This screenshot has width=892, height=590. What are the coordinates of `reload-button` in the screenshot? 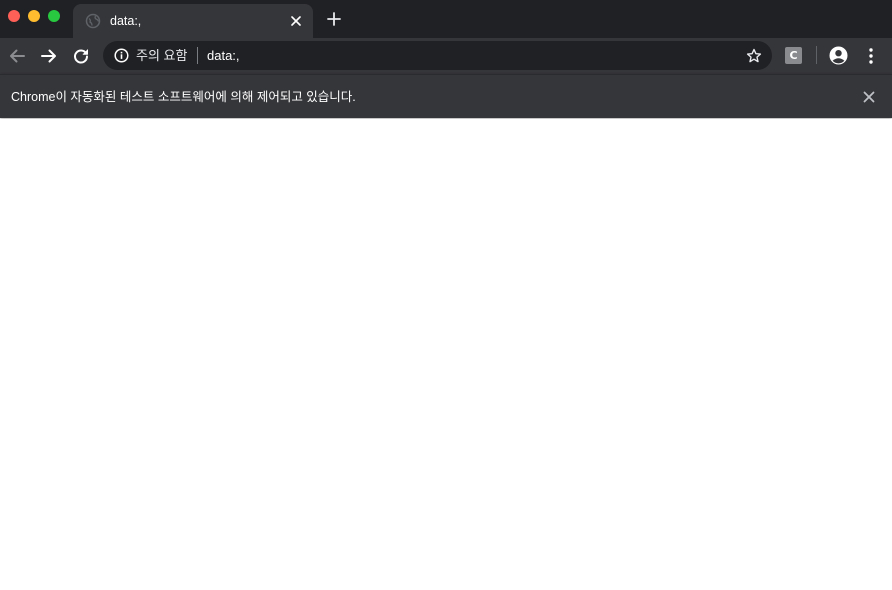 It's located at (81, 56).